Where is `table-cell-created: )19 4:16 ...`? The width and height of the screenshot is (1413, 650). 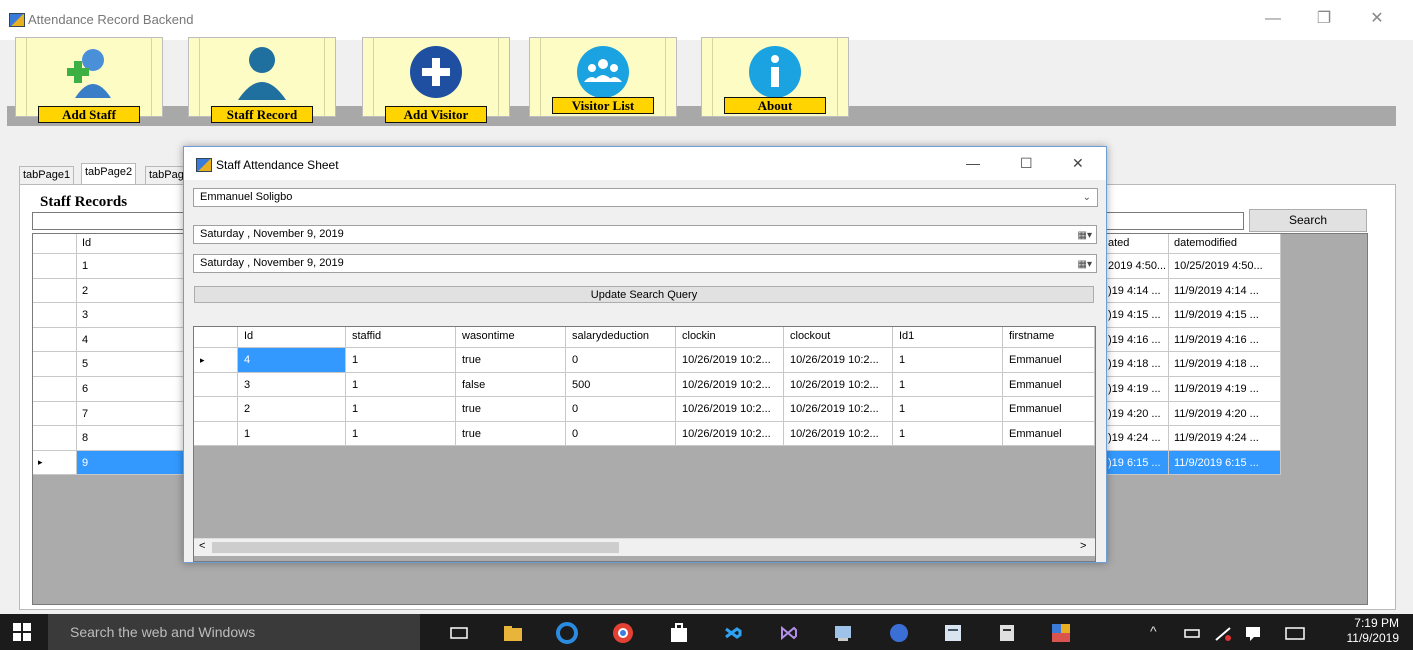 table-cell-created: )19 4:16 ... is located at coordinates (1136, 340).